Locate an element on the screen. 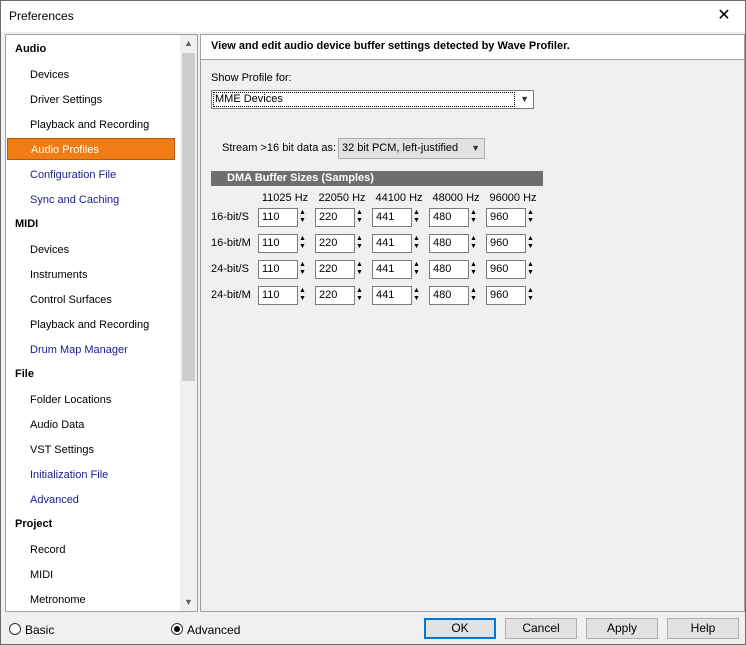  tree-scrollbar: ▲ ▼ is located at coordinates (188, 323).